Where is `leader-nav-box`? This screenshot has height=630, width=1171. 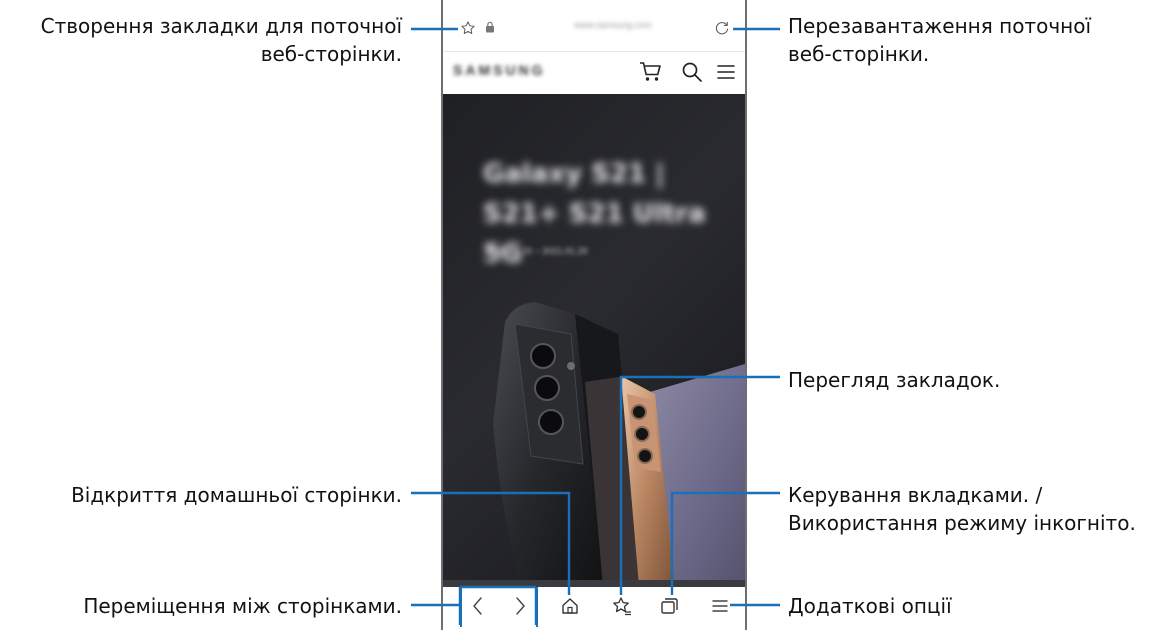
leader-nav-box is located at coordinates (498, 605).